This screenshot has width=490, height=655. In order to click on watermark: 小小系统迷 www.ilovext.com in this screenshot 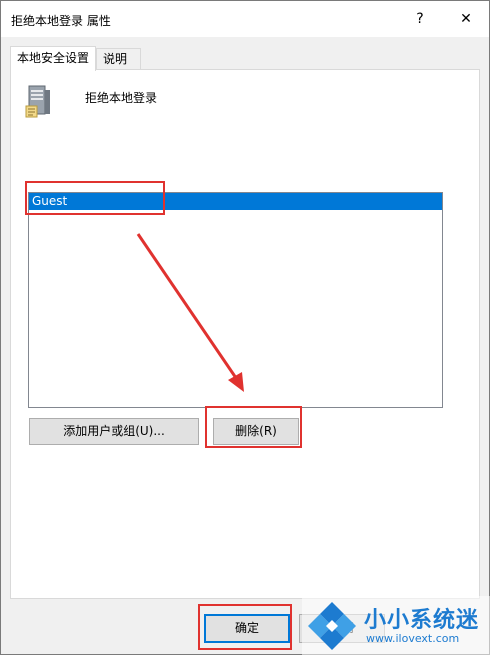, I will do `click(396, 625)`.